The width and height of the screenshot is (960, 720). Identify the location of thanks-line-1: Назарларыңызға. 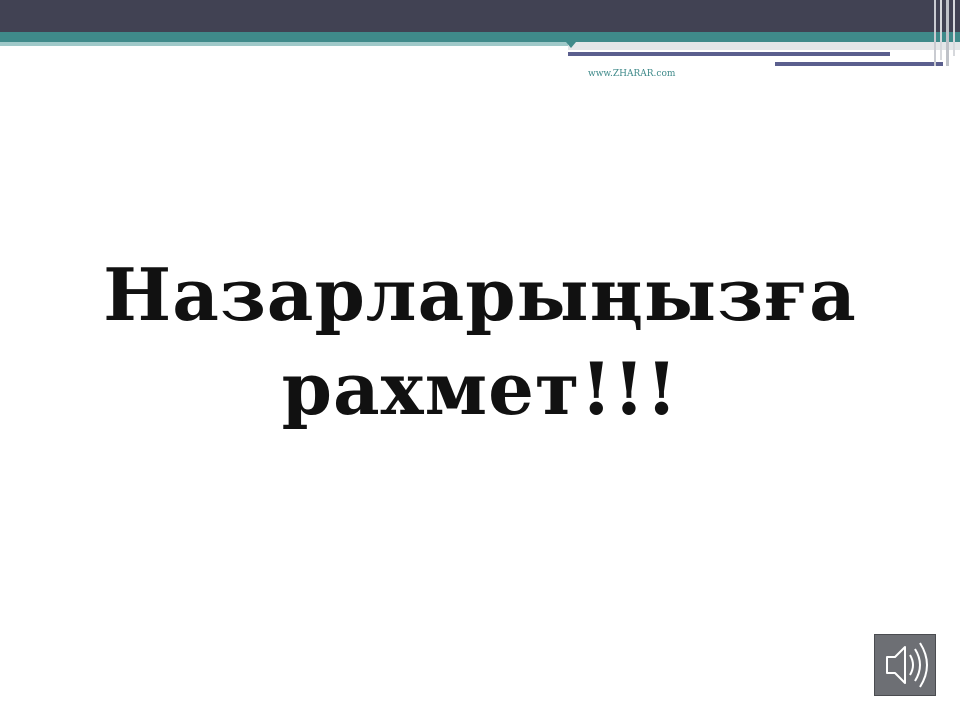
(480, 294).